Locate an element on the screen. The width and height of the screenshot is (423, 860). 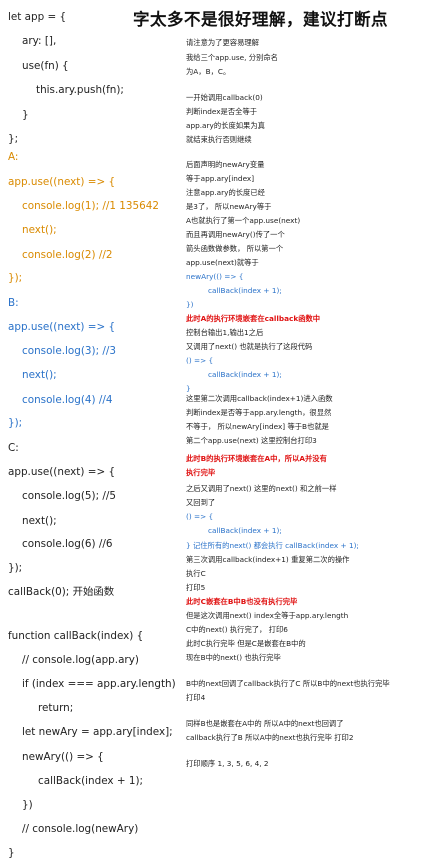
note-line: 不等于， 所以newAry[index] 等于B也就是 is located at coordinates (257, 426).